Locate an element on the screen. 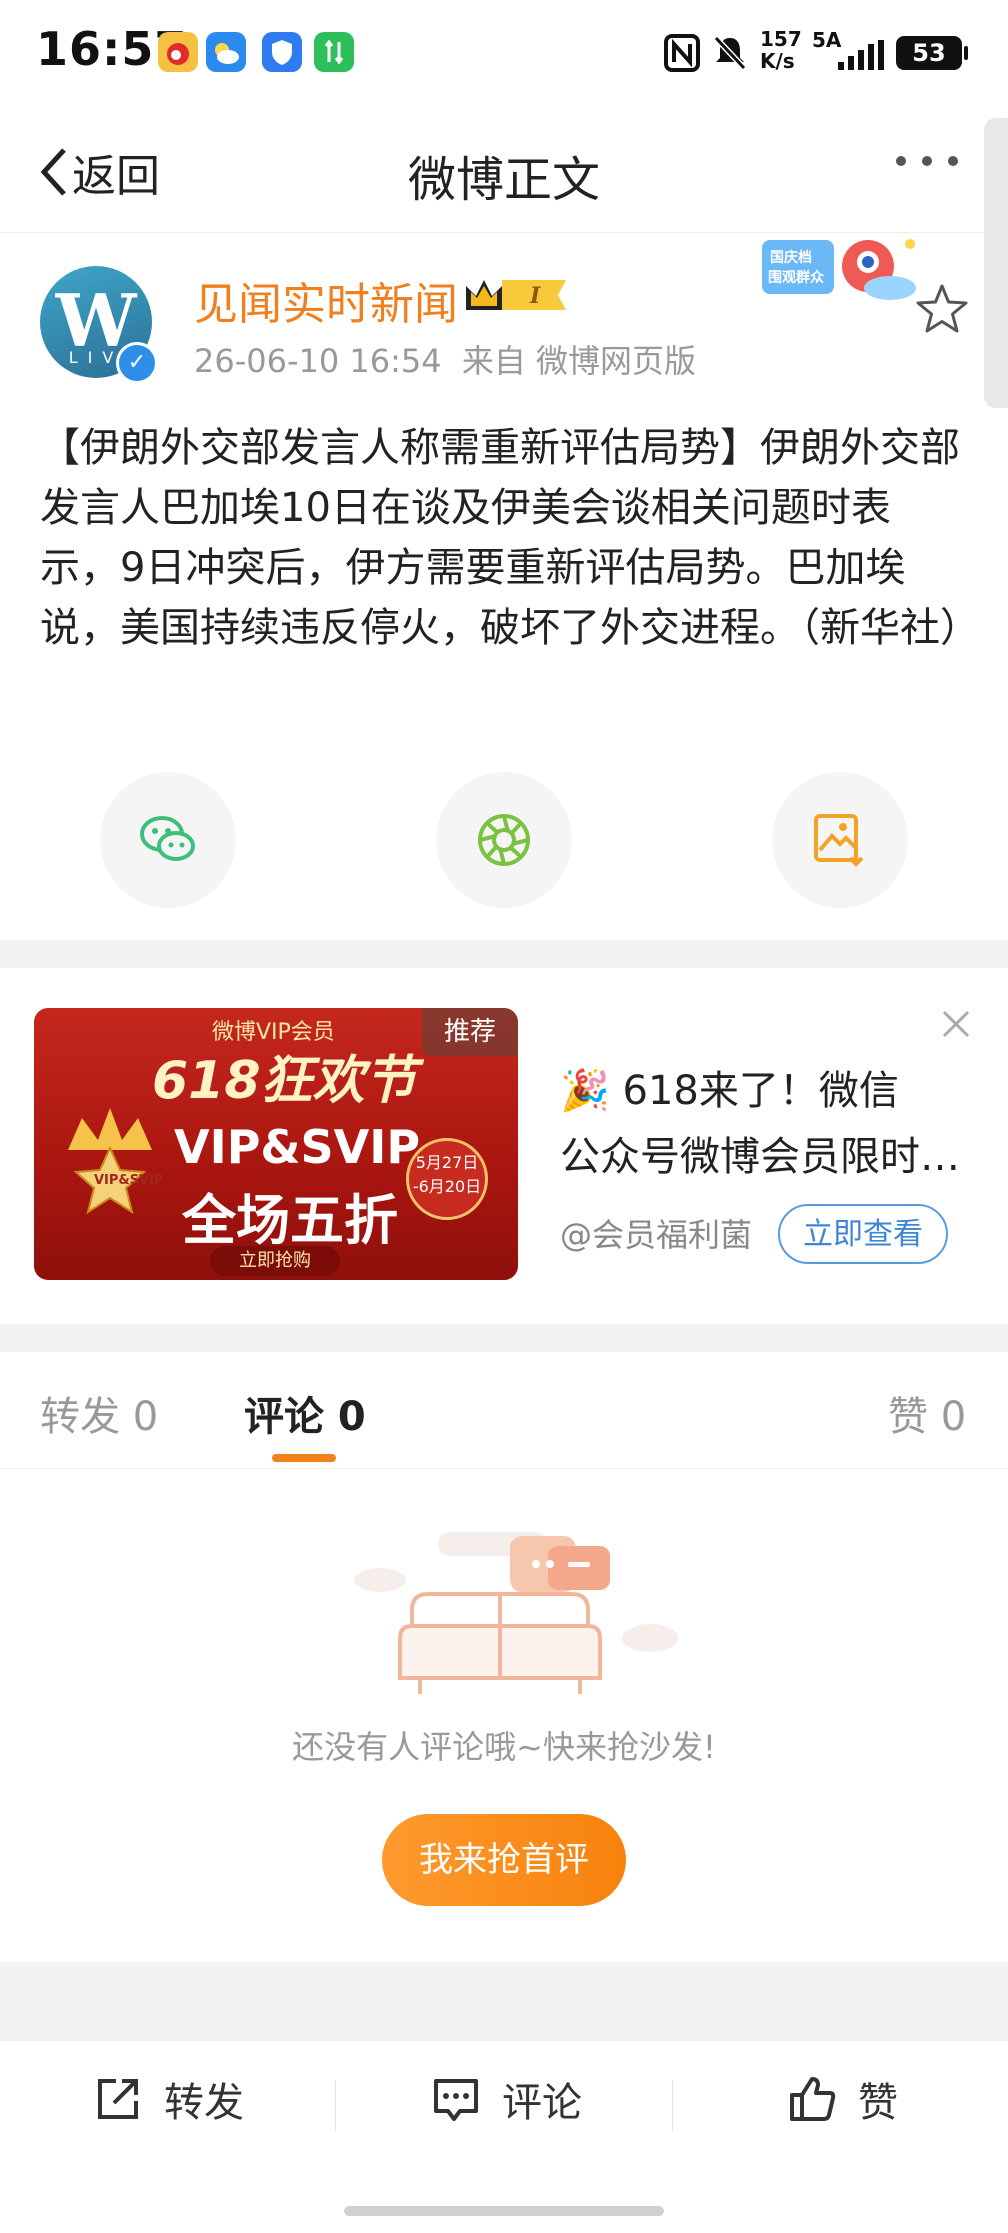 The height and width of the screenshot is (2233, 1008). author-name: 见闻实时新闻 is located at coordinates (326, 300).